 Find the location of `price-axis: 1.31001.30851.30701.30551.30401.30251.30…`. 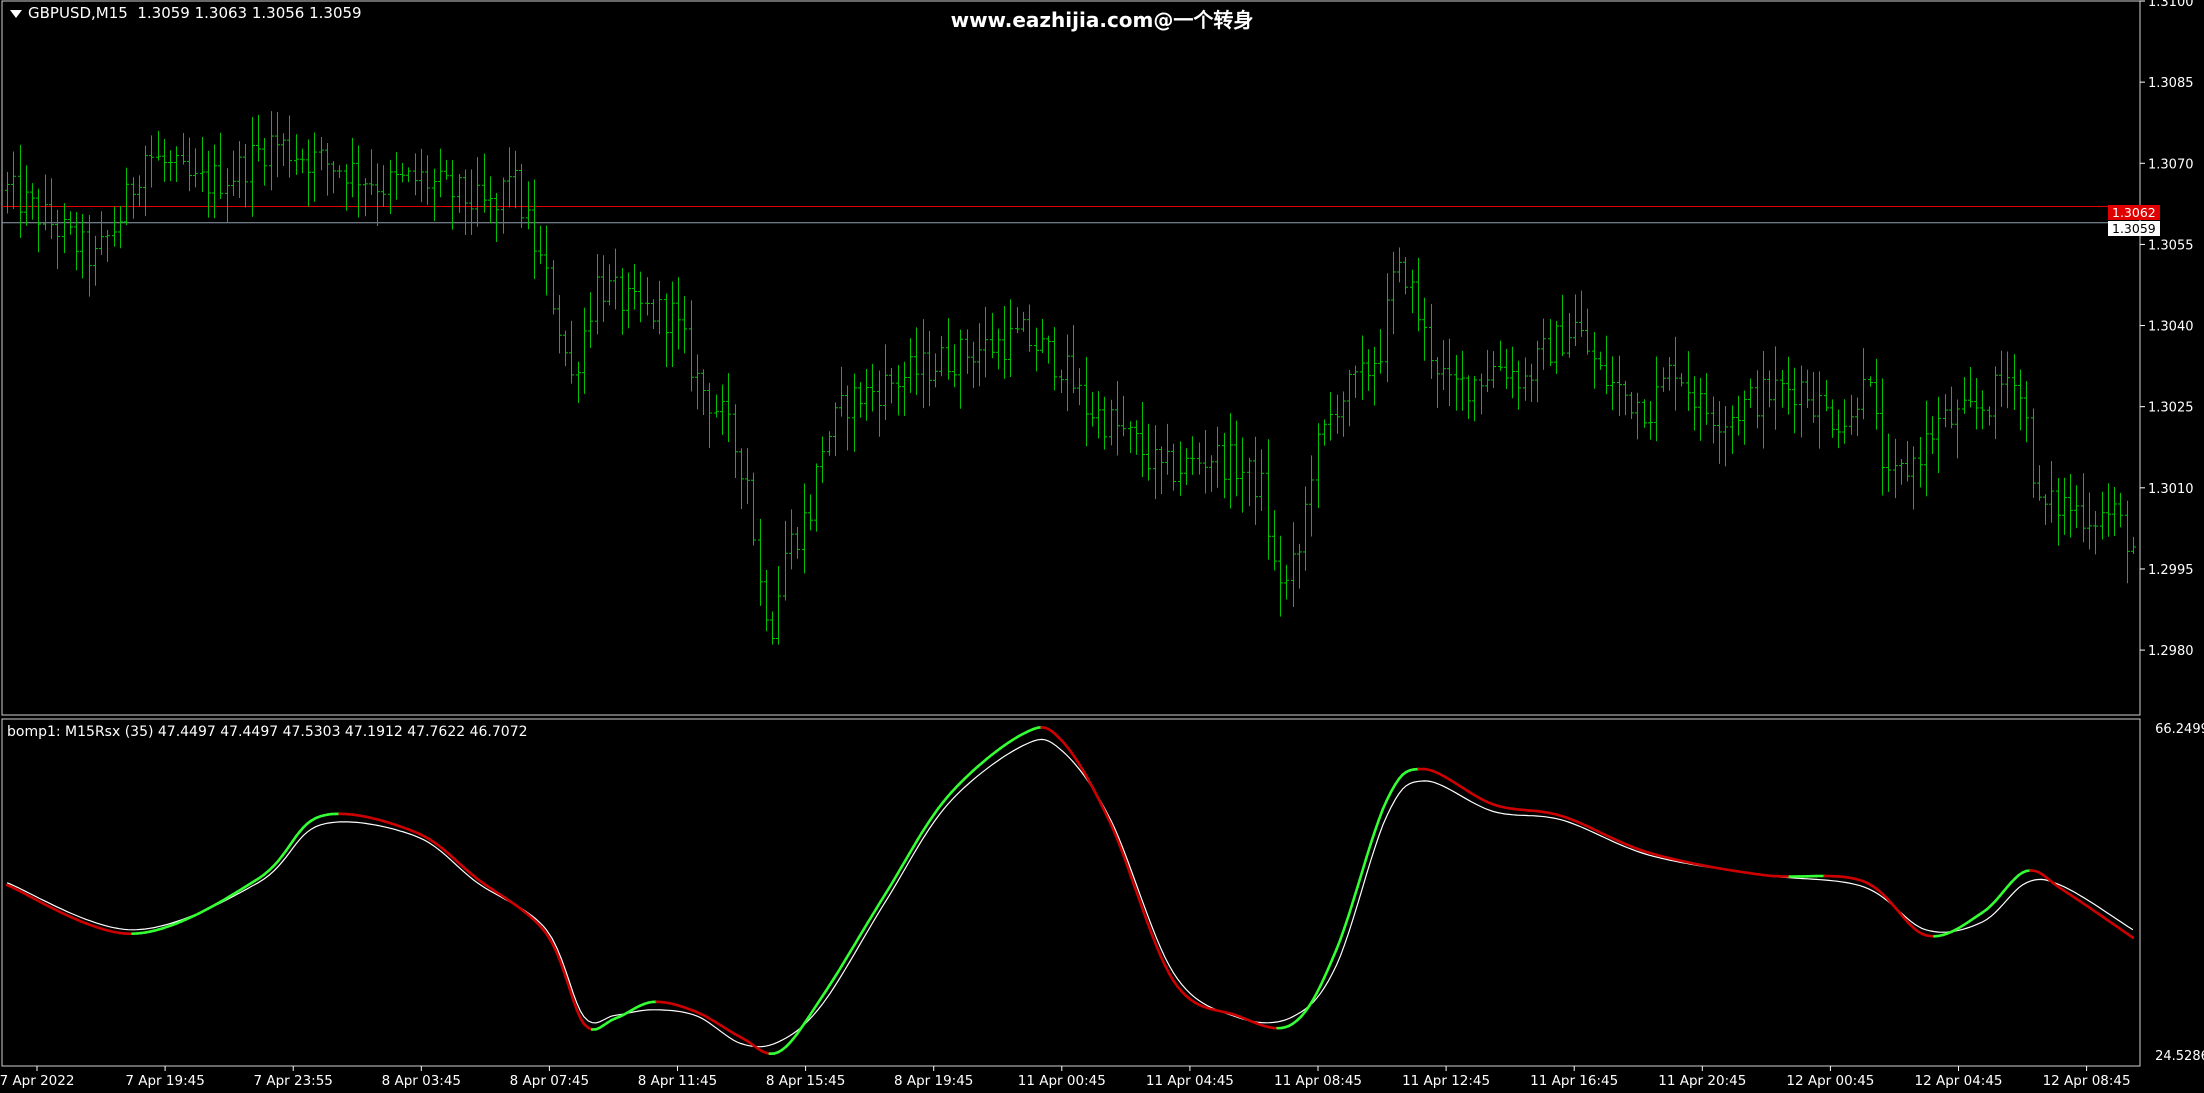

price-axis: 1.31001.30851.30701.30551.30401.30251.30… is located at coordinates (2167, 329).